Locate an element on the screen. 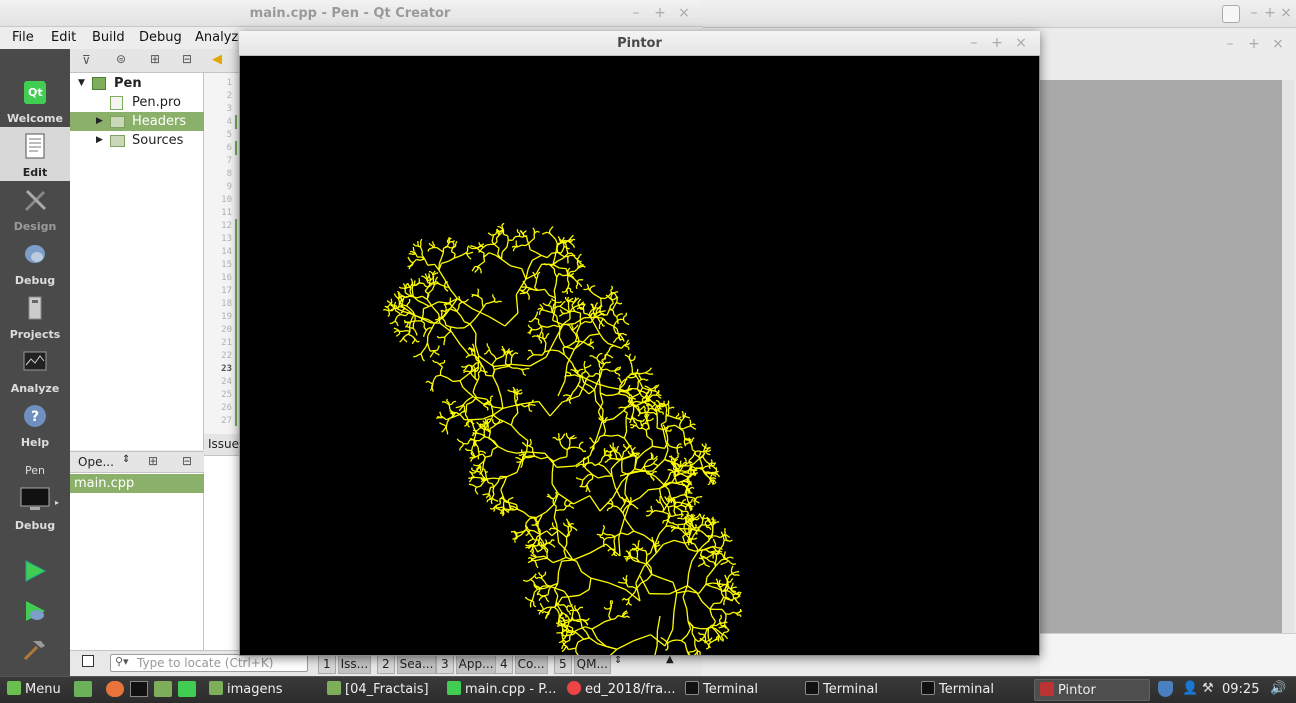 The width and height of the screenshot is (1296, 703). tree-item-sources: ▶ Sources is located at coordinates (137, 140).